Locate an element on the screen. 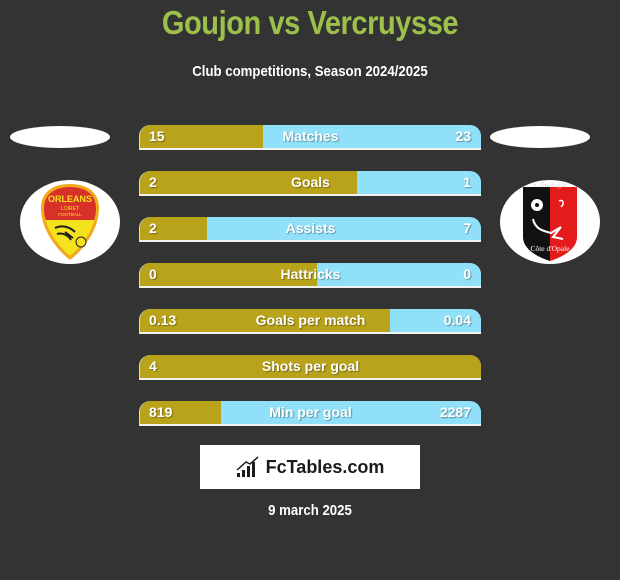 This screenshot has height=580, width=620. stat-label: Assists is located at coordinates (310, 228).